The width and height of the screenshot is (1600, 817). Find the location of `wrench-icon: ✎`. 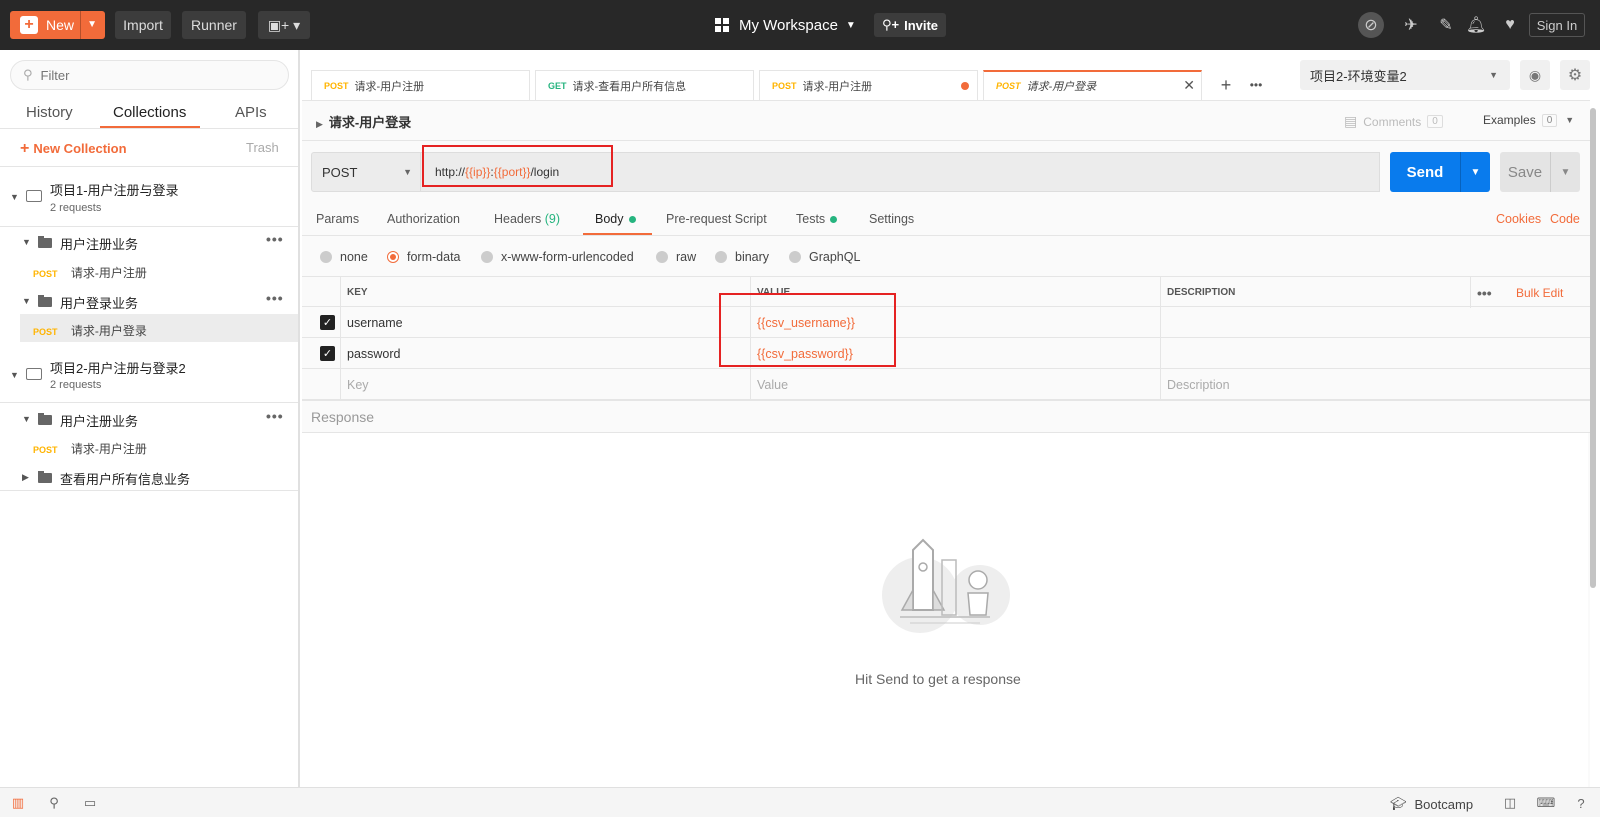

wrench-icon: ✎ is located at coordinates (1446, 25).